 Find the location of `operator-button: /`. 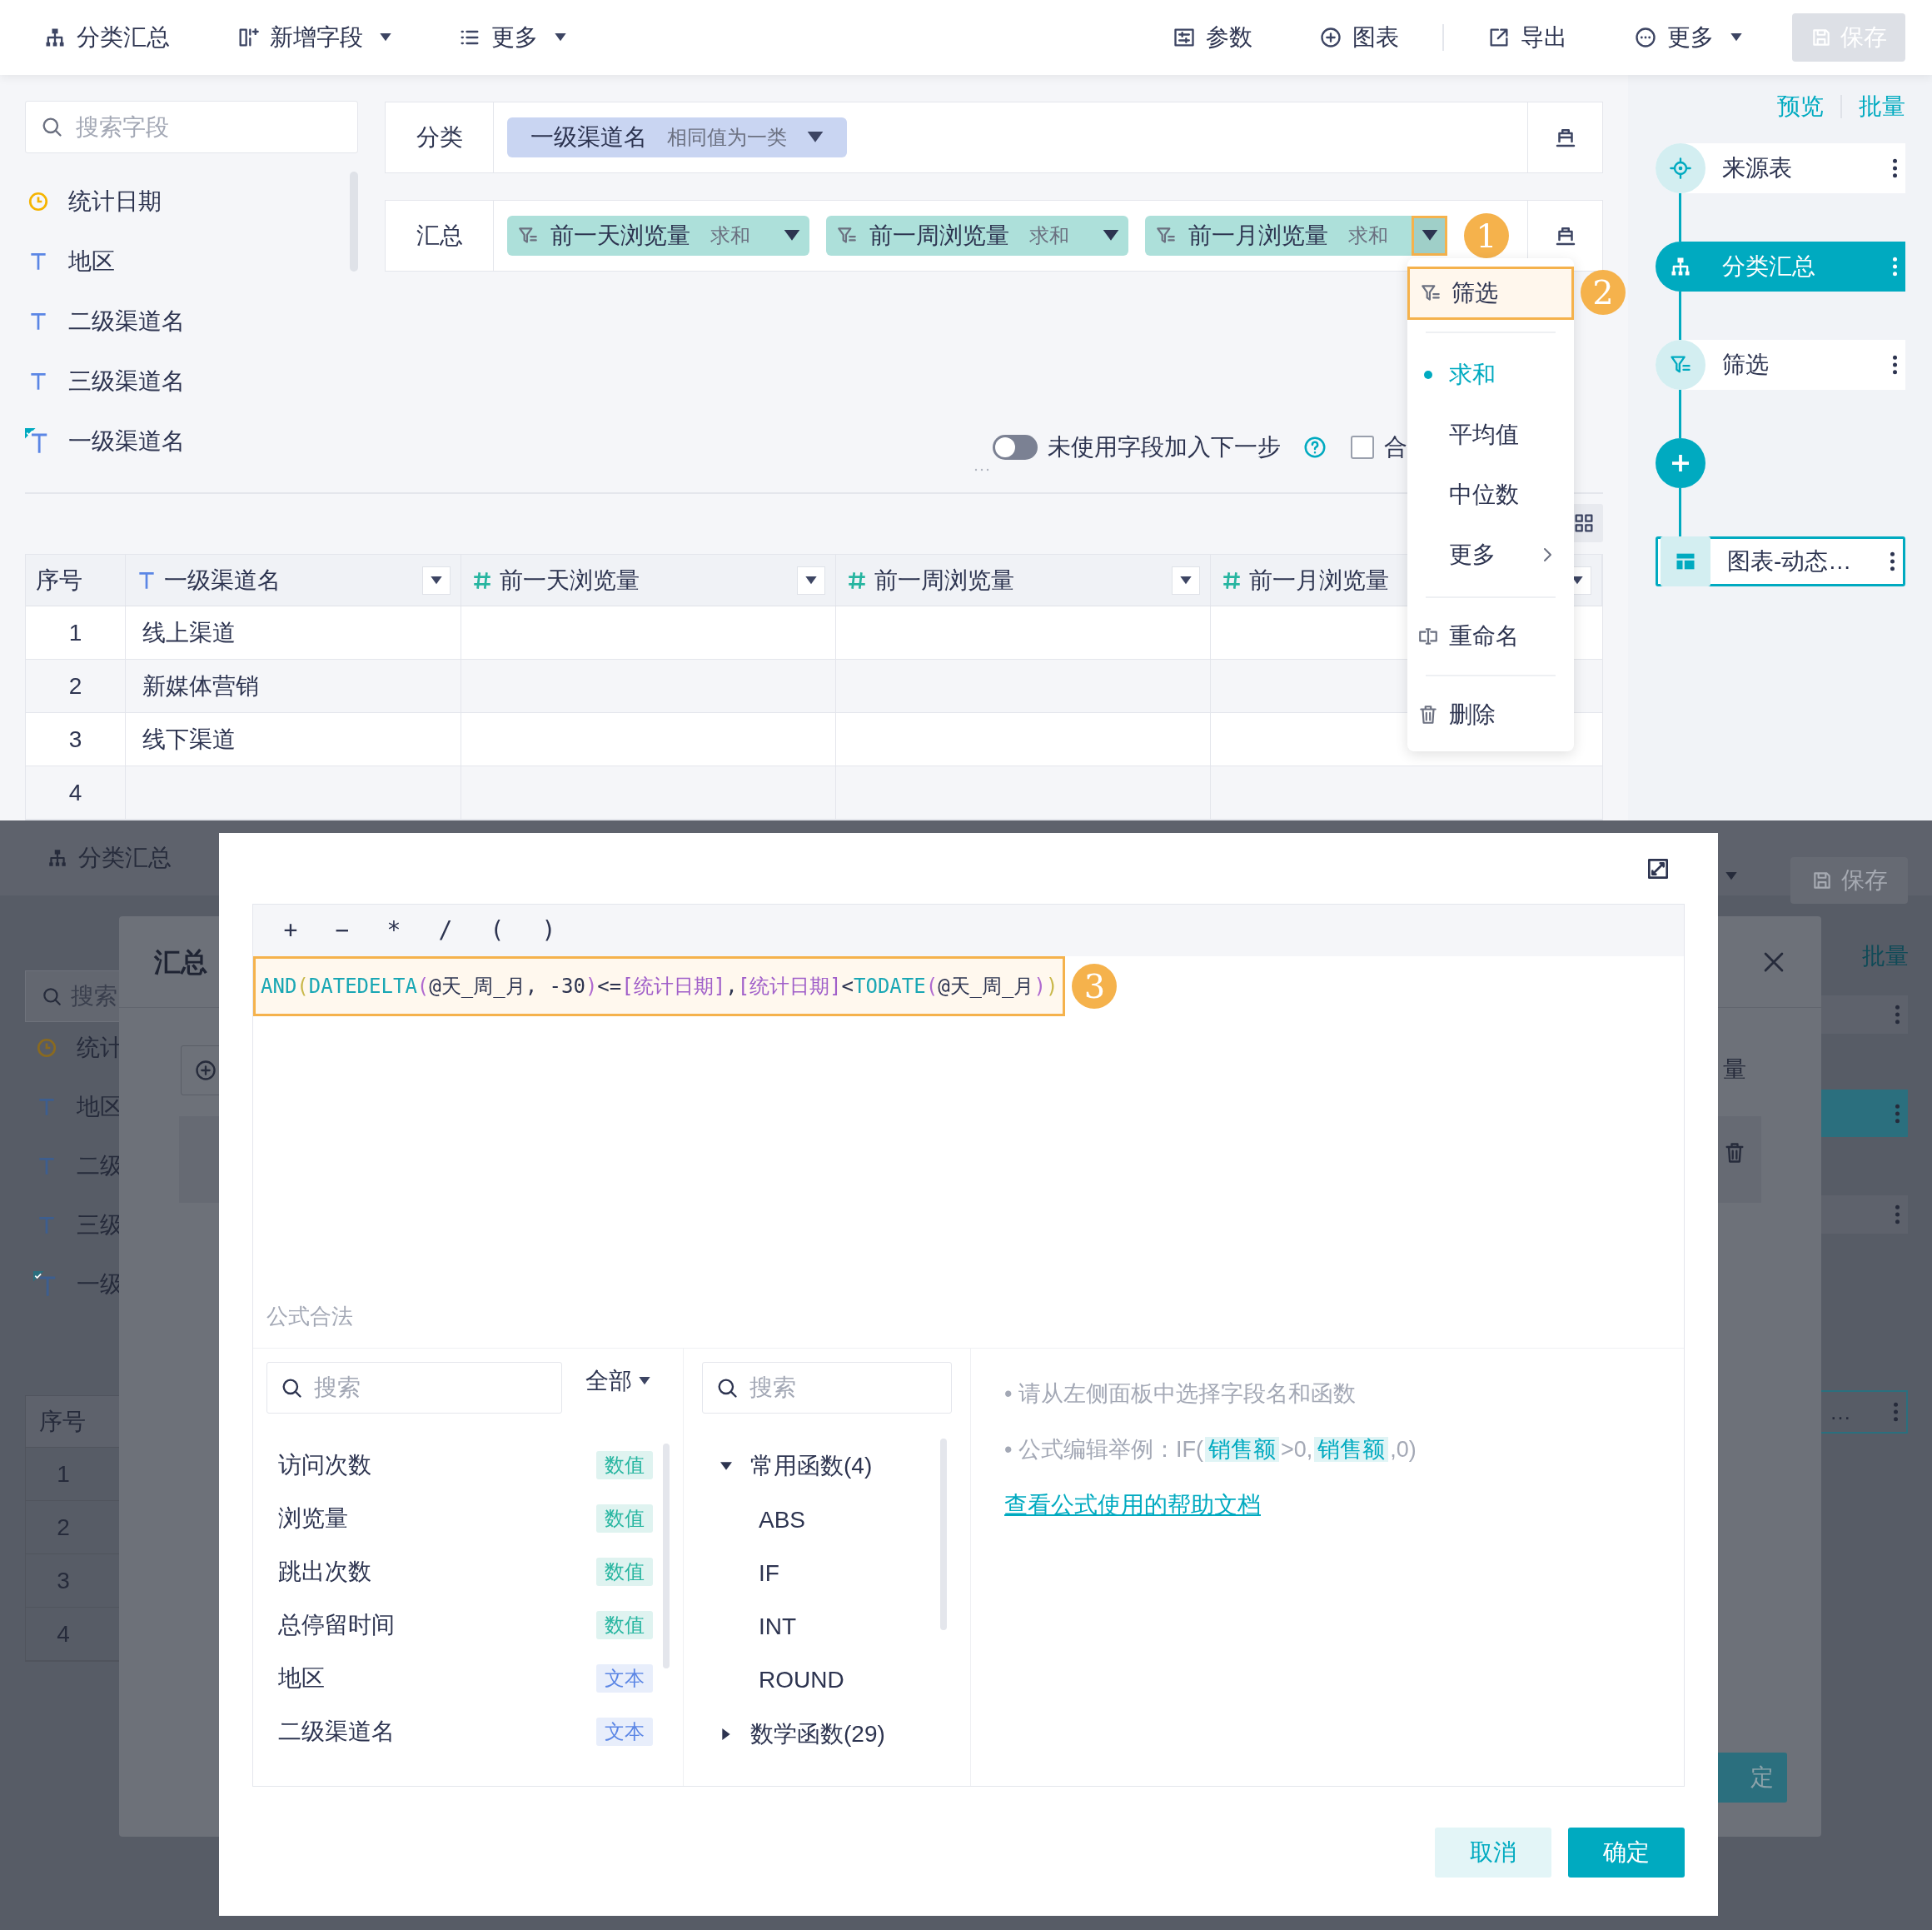

operator-button: / is located at coordinates (445, 931).